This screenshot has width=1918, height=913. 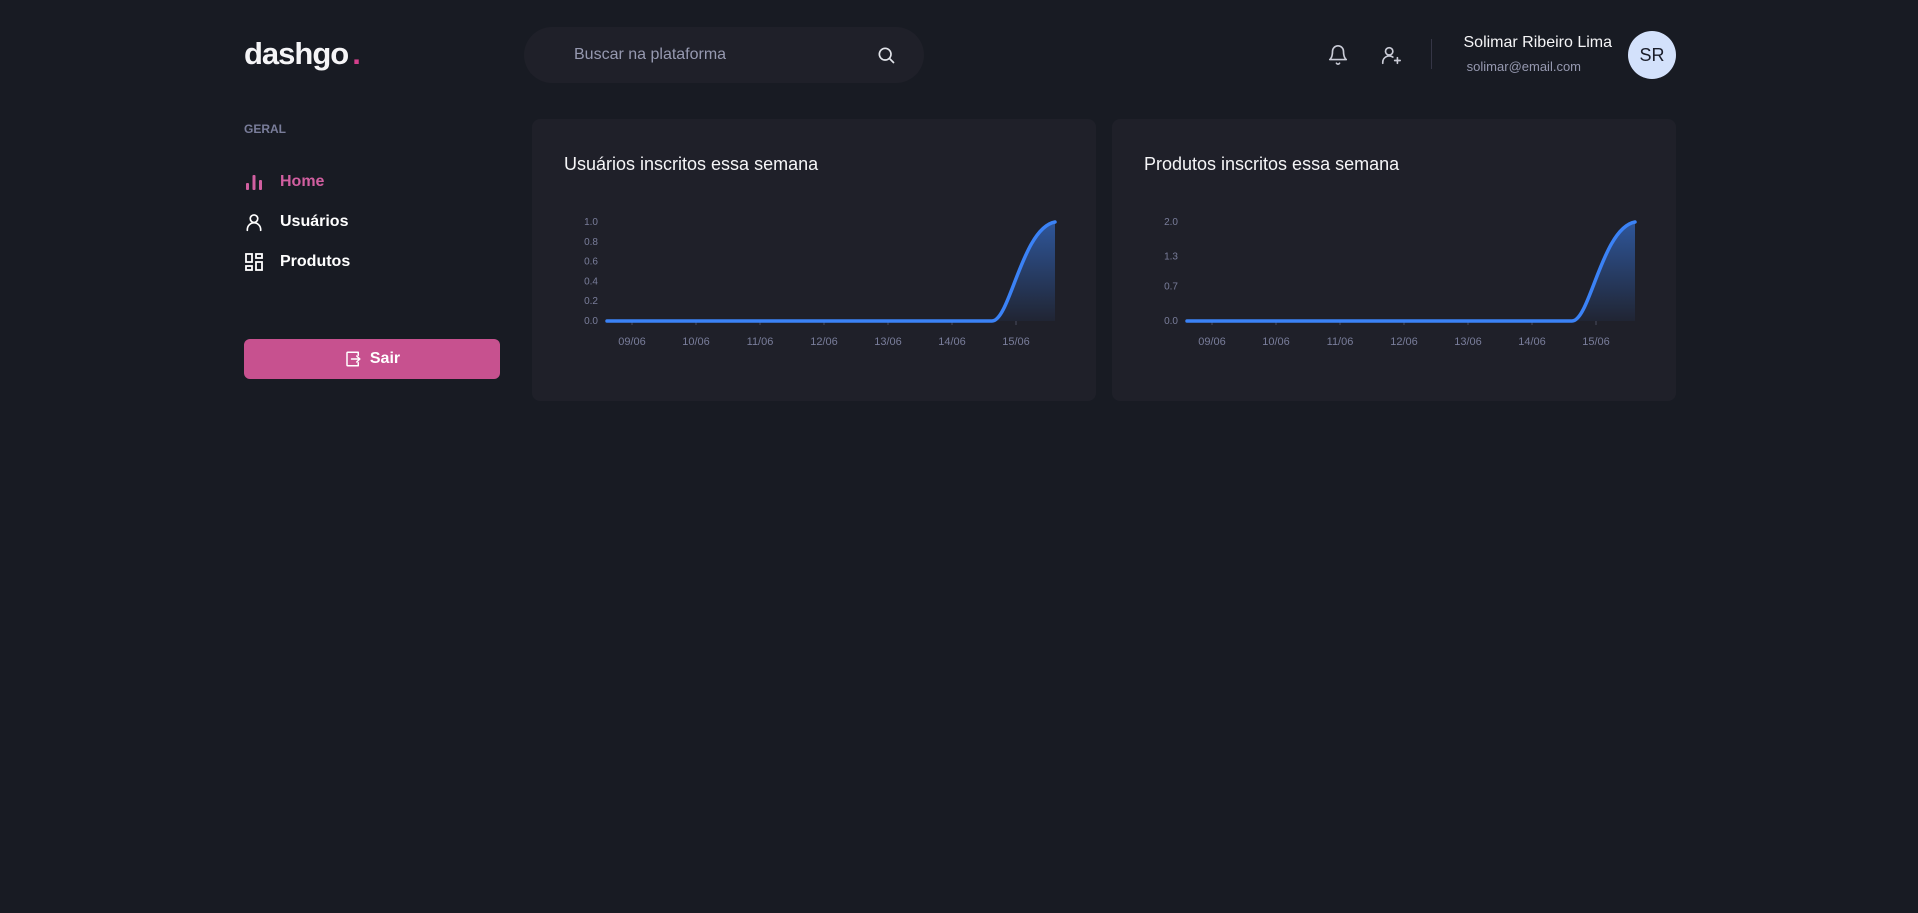 I want to click on logo: dashgo., so click(x=302, y=54).